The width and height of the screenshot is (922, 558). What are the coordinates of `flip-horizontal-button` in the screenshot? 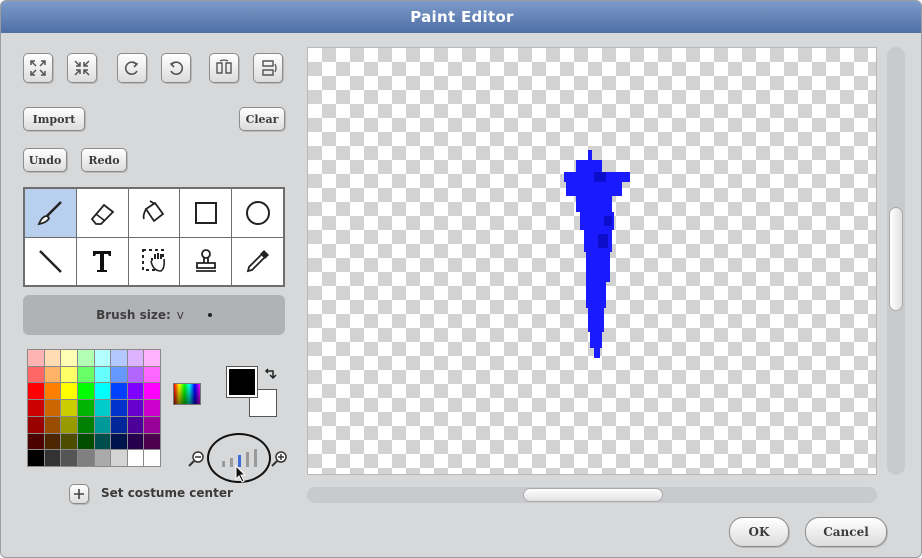 It's located at (224, 68).